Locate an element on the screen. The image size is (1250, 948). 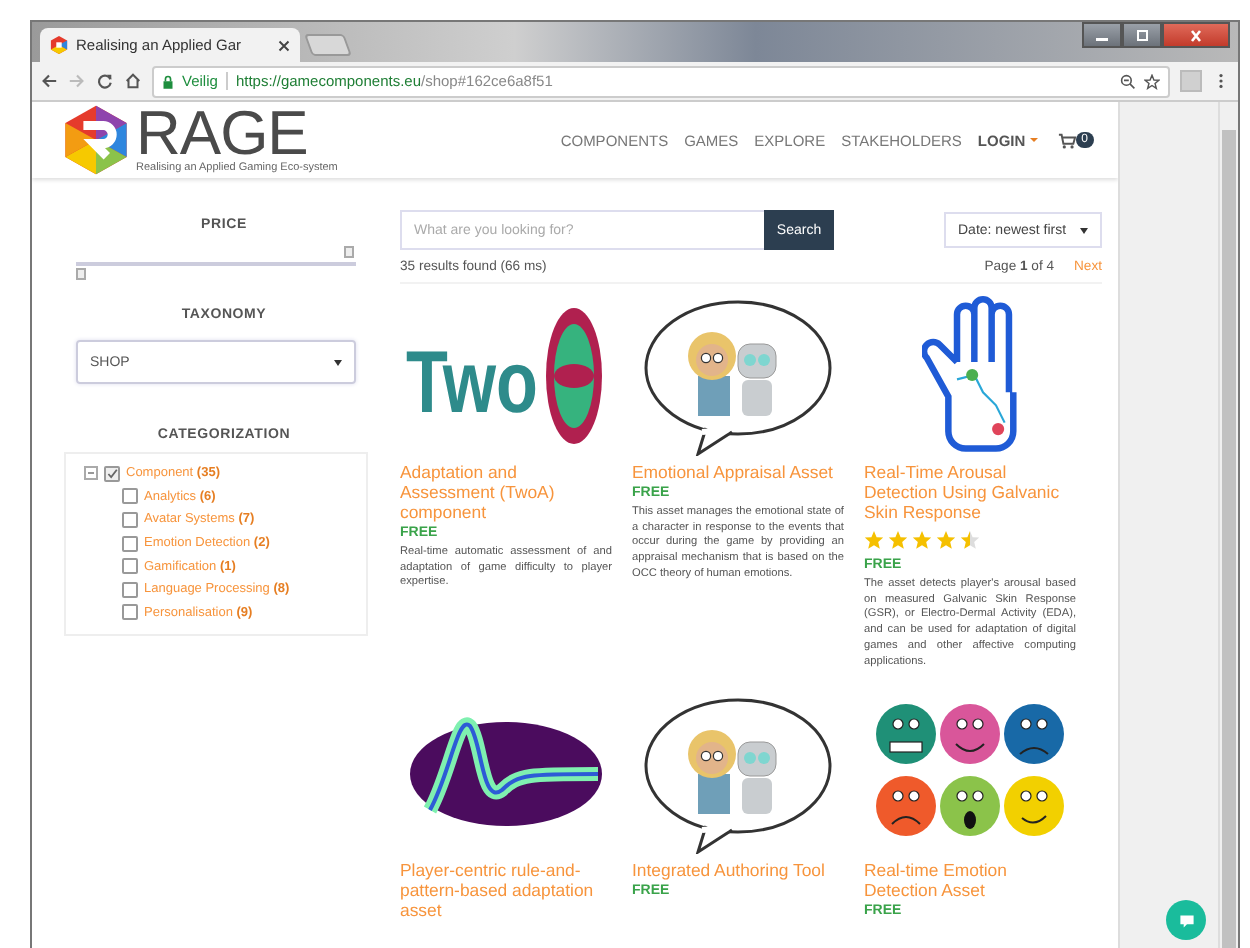
maximize-button is located at coordinates (1142, 35).